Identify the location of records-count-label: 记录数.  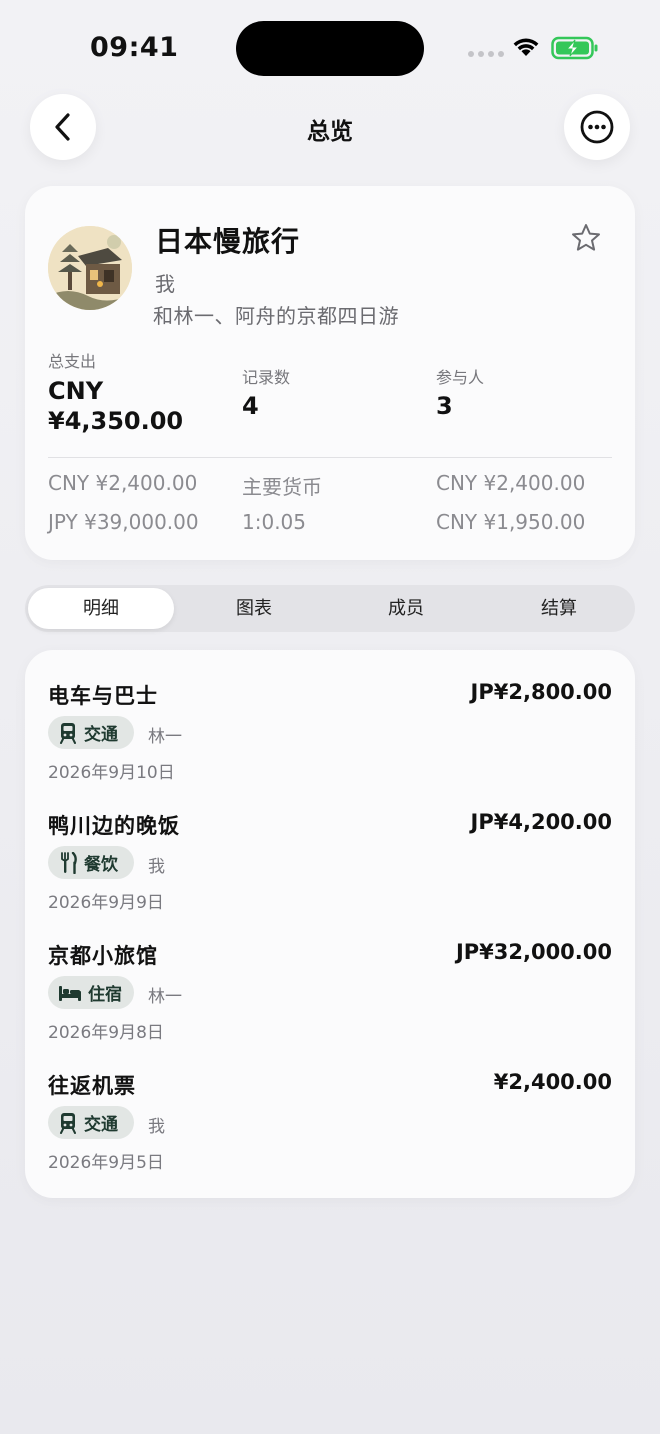
(266, 377).